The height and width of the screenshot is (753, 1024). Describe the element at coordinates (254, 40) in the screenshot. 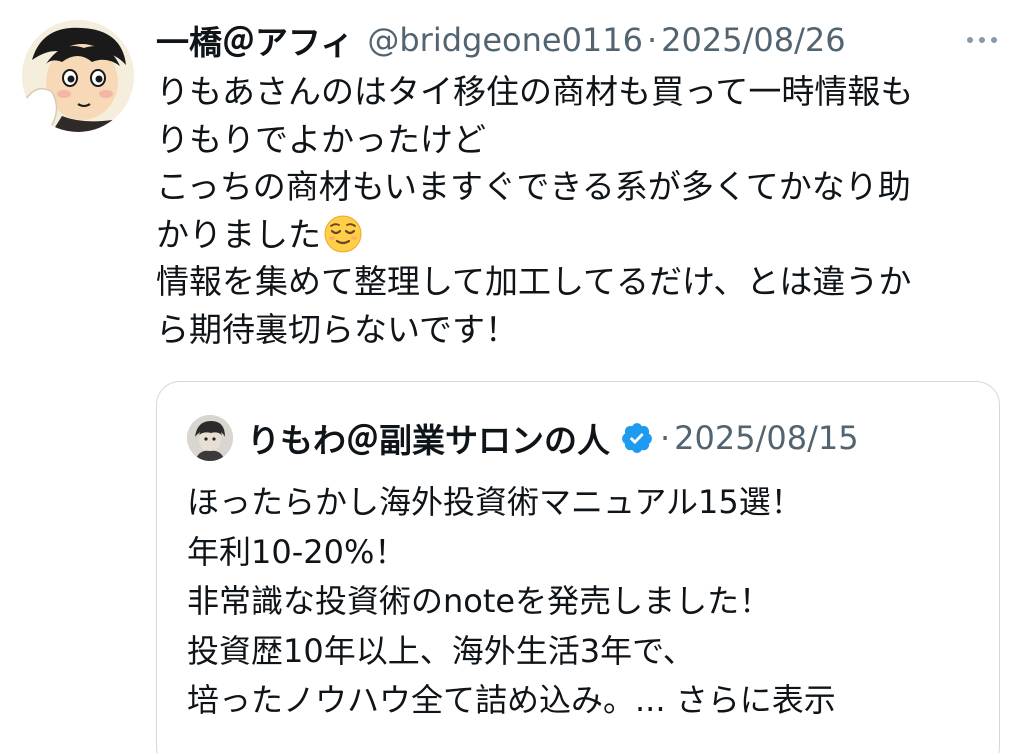

I see `display-name: 一橋＠アフィ` at that location.